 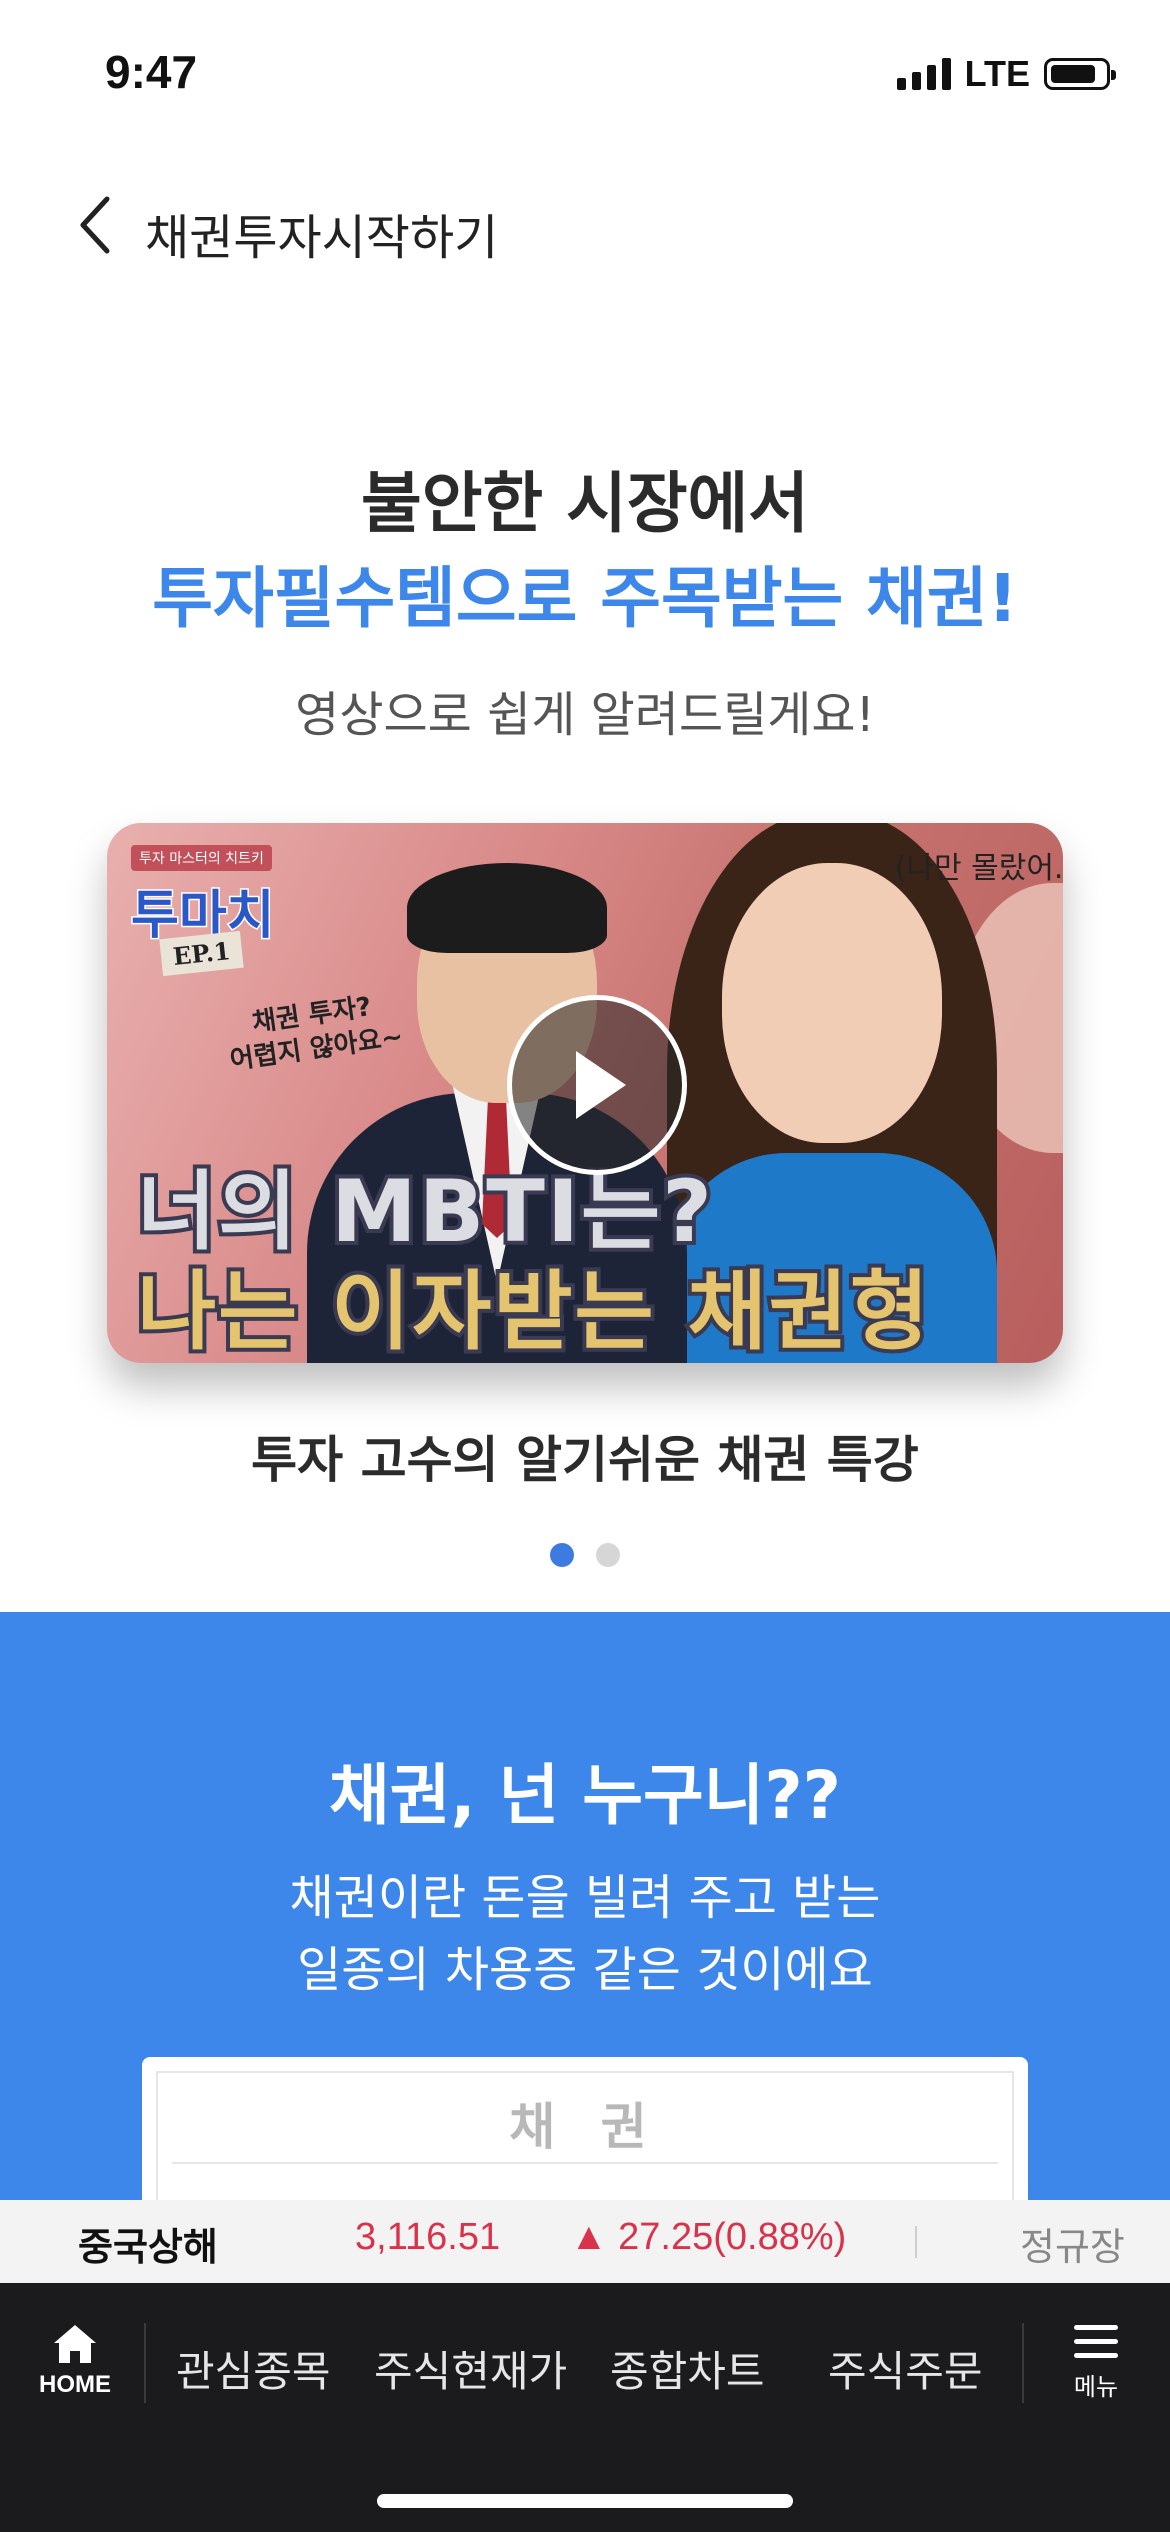 I want to click on chevron-left-icon, so click(x=95, y=225).